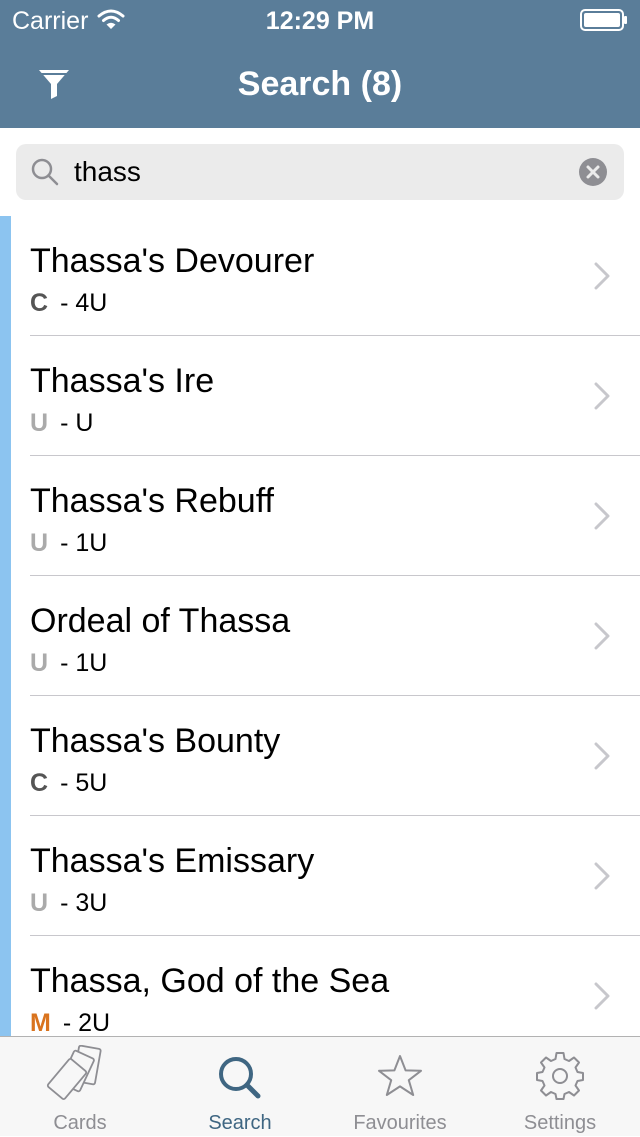  What do you see at coordinates (84, 303) in the screenshot?
I see `mana-cost: - 4U` at bounding box center [84, 303].